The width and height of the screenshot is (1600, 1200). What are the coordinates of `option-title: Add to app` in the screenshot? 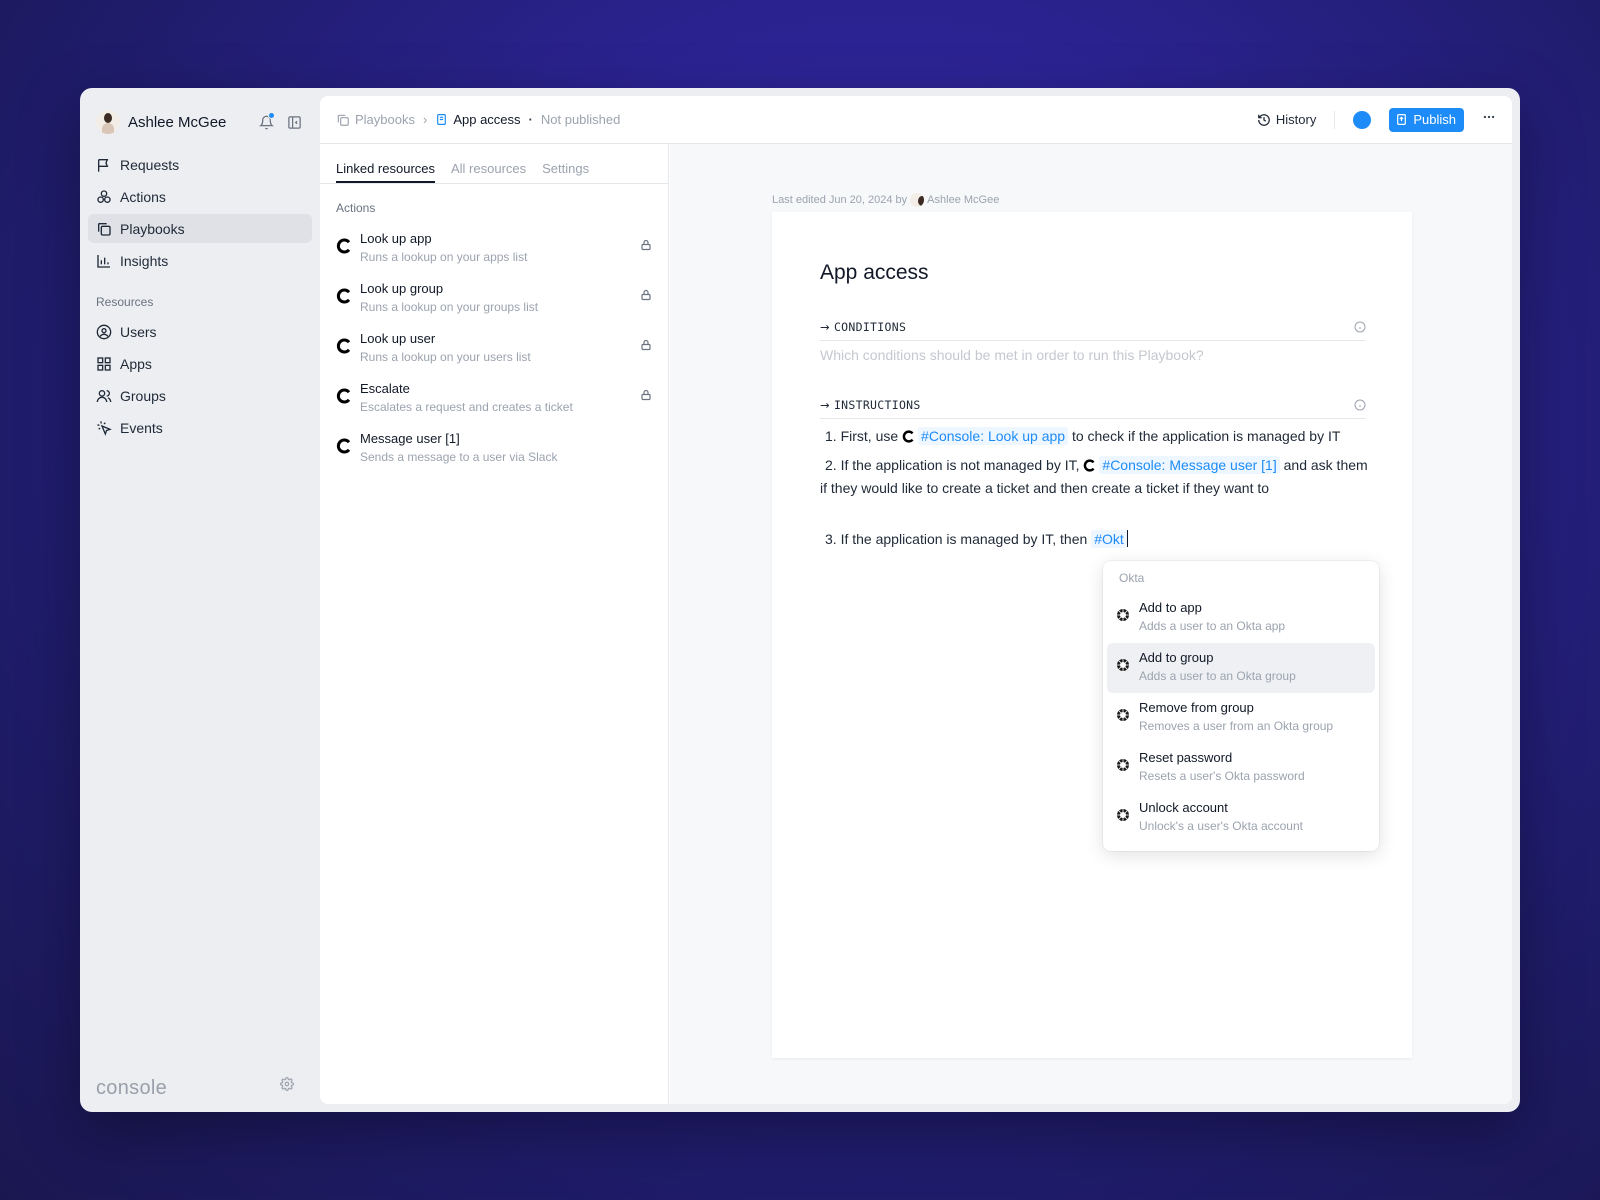 It's located at (1170, 607).